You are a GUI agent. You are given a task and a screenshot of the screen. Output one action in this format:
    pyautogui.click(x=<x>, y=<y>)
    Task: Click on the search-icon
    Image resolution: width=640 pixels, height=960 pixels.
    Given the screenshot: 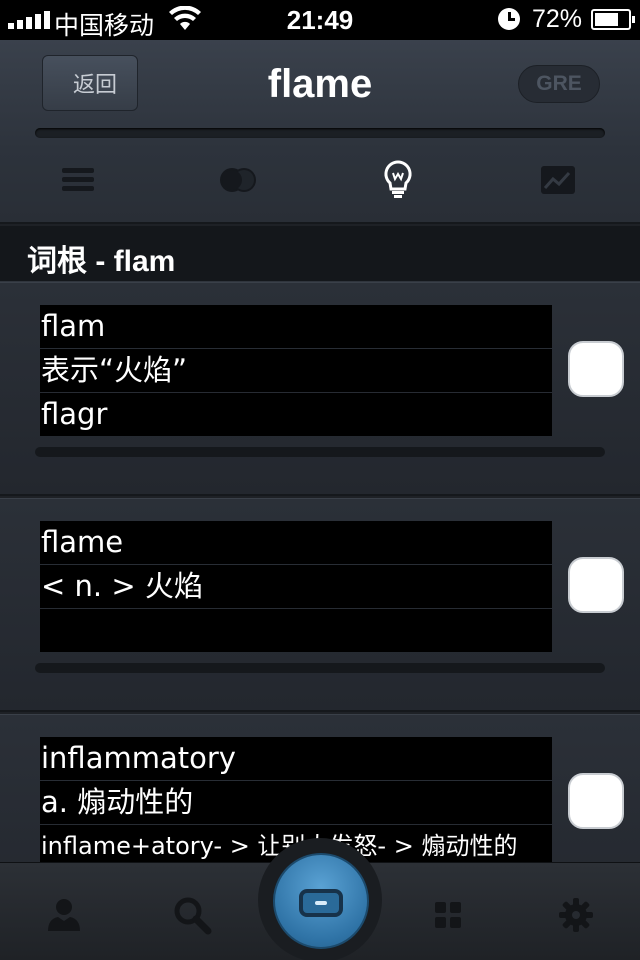 What is the action you would take?
    pyautogui.click(x=193, y=916)
    